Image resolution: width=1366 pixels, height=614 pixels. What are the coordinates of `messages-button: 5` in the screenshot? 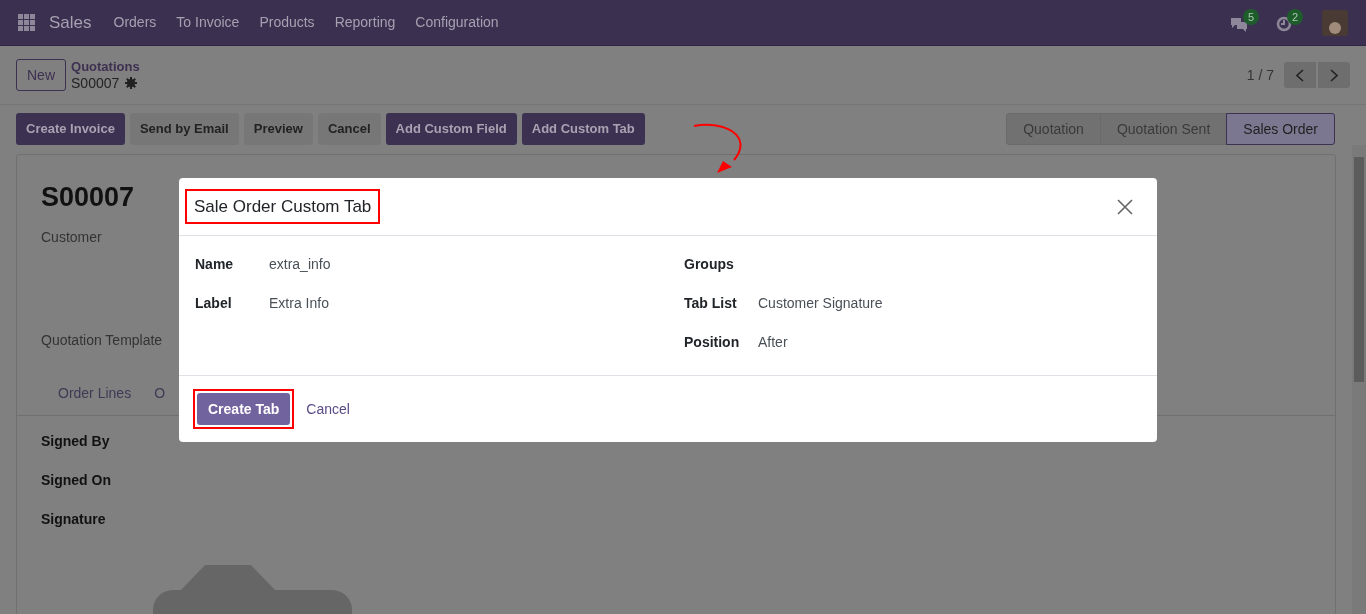 It's located at (1245, 22).